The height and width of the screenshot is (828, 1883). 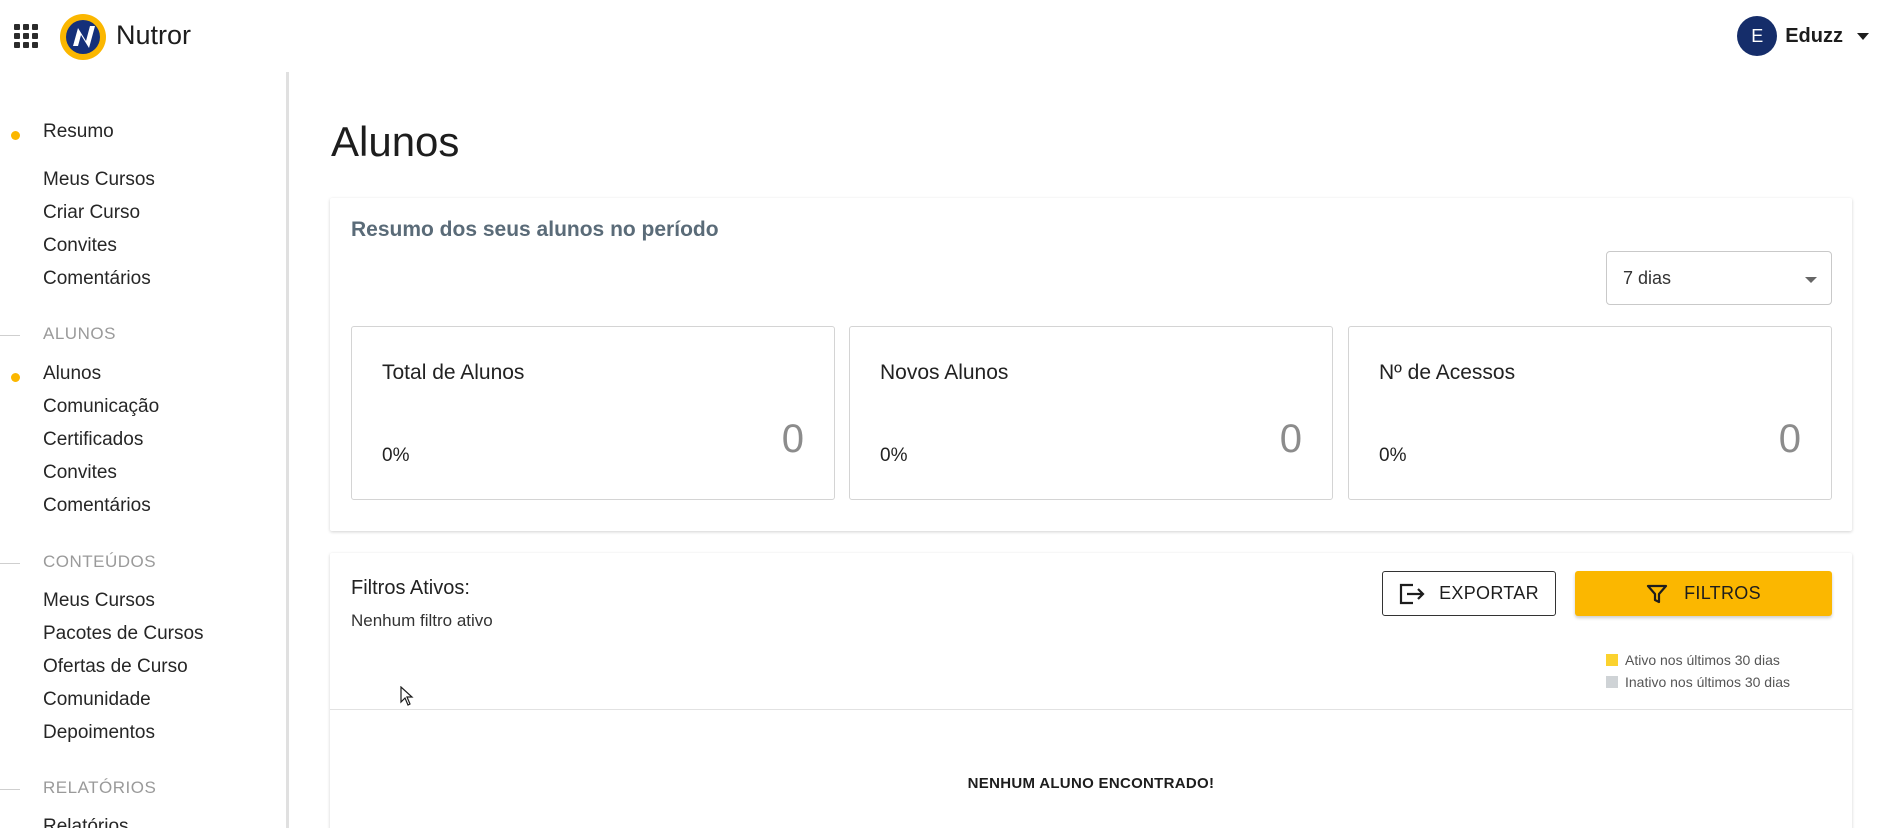 I want to click on metric-card-total-alunos: Total de Alunos 0% 0, so click(x=593, y=413).